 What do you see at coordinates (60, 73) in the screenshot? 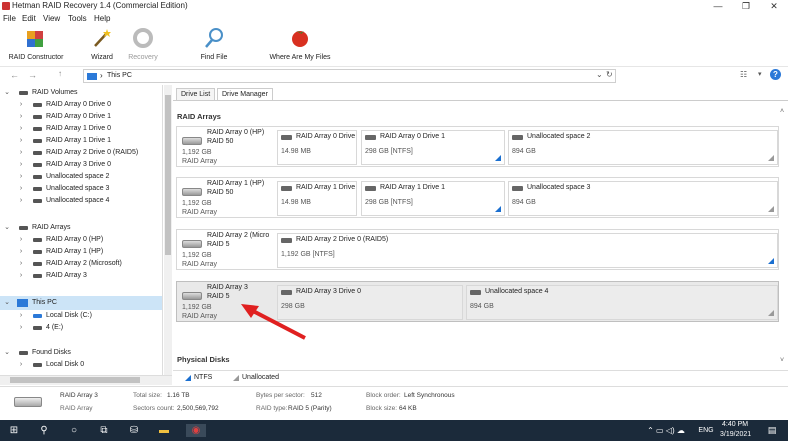
I see `up-arrow-icon: ↑` at bounding box center [60, 73].